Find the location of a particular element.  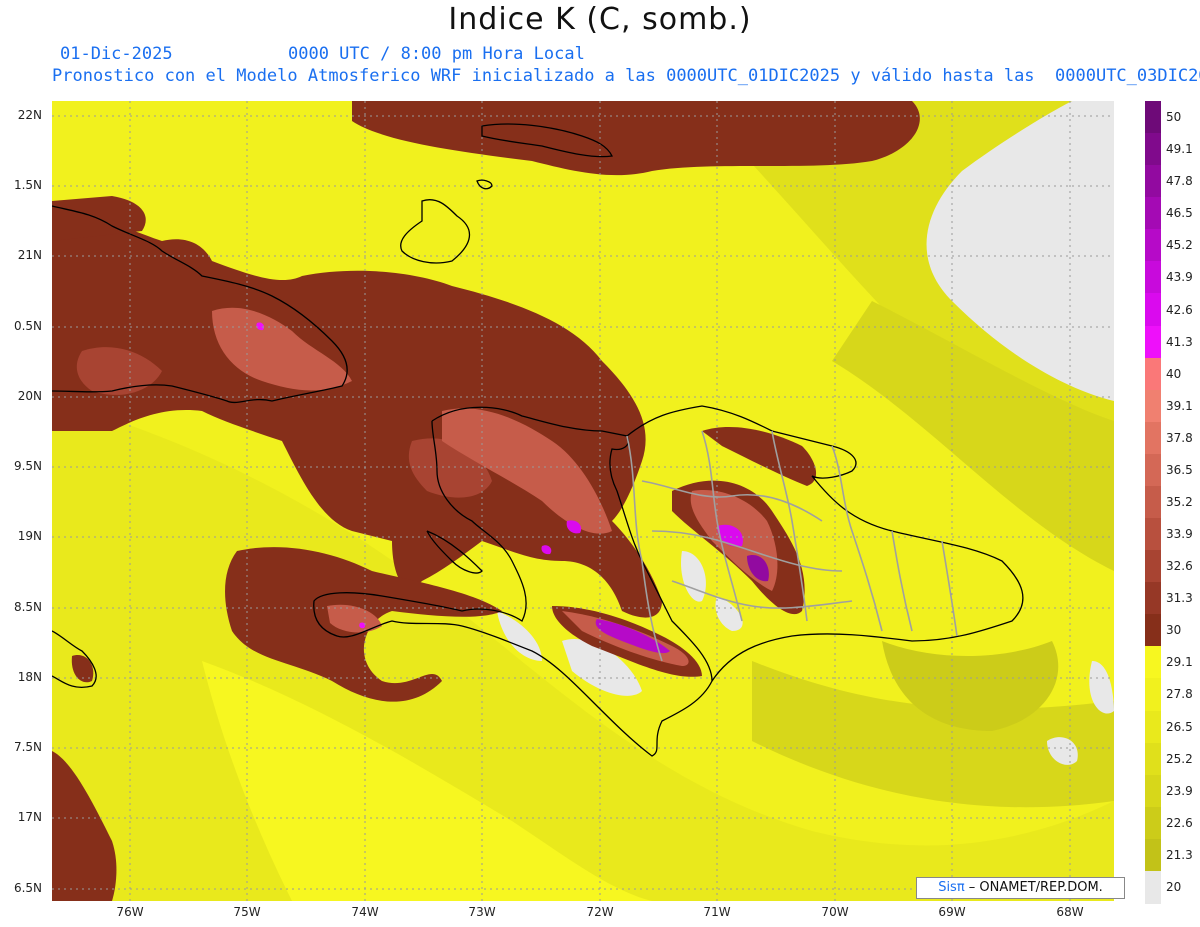

map-title: Indice K (C, somb.) is located at coordinates (600, 19).